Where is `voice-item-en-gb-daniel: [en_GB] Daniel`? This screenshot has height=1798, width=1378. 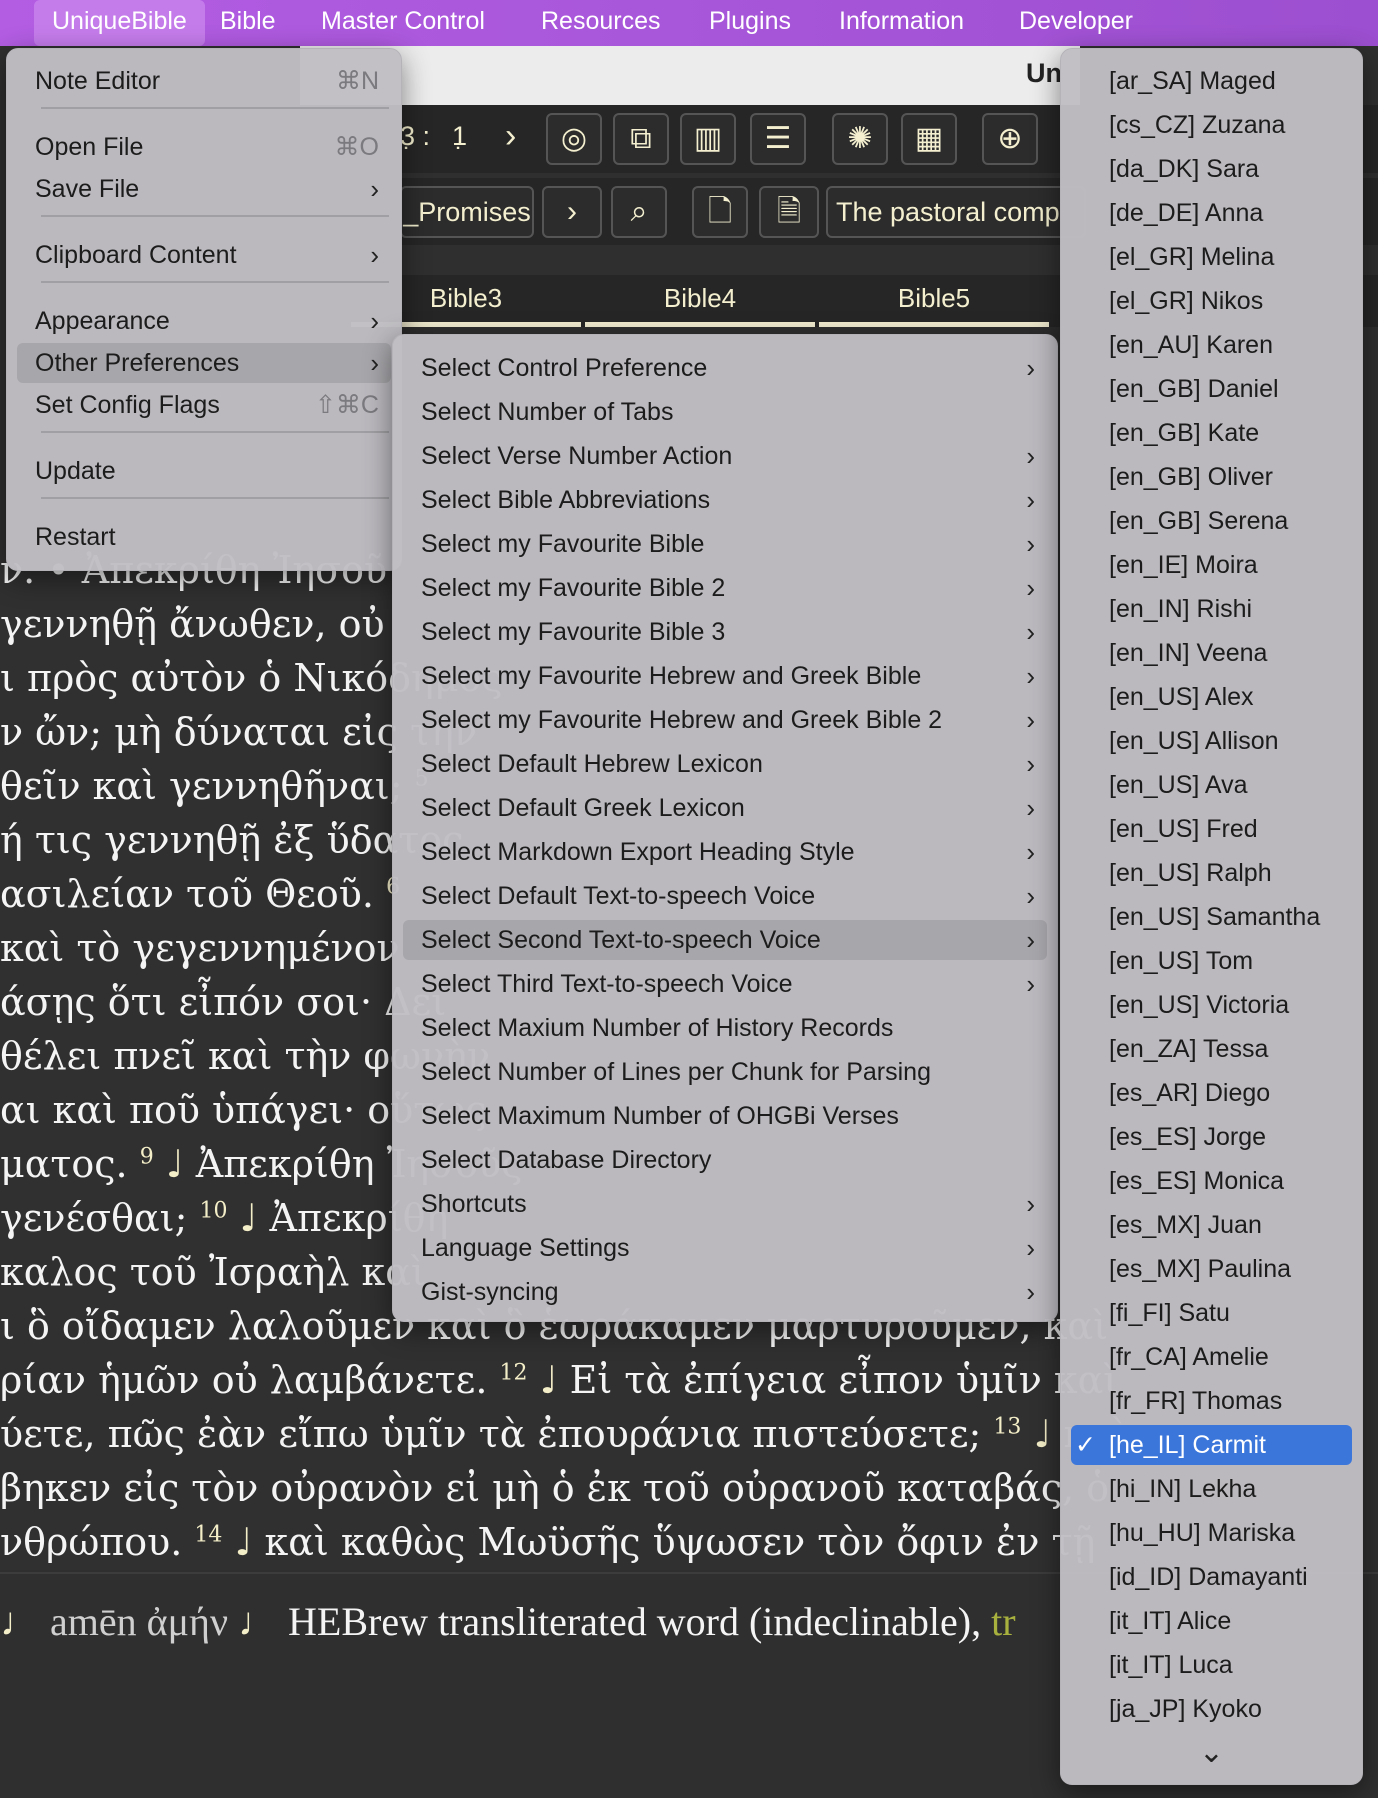 voice-item-en-gb-daniel: [en_GB] Daniel is located at coordinates (1211, 389).